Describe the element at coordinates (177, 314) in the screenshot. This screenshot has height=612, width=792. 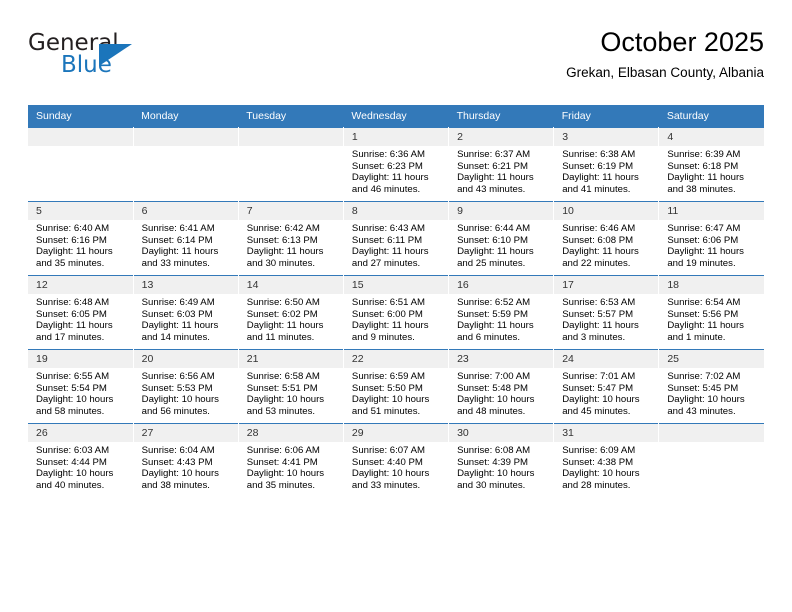
I see `sunset-text: Sunset: 6:03 PM` at that location.